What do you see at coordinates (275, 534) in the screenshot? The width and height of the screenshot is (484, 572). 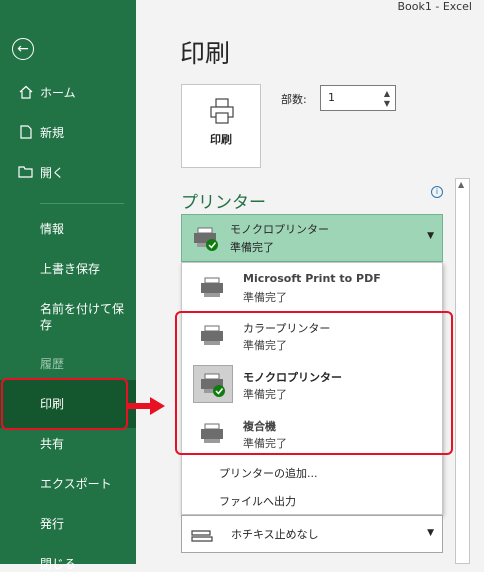 I see `staple-setting-value: ホチキス止めなし` at bounding box center [275, 534].